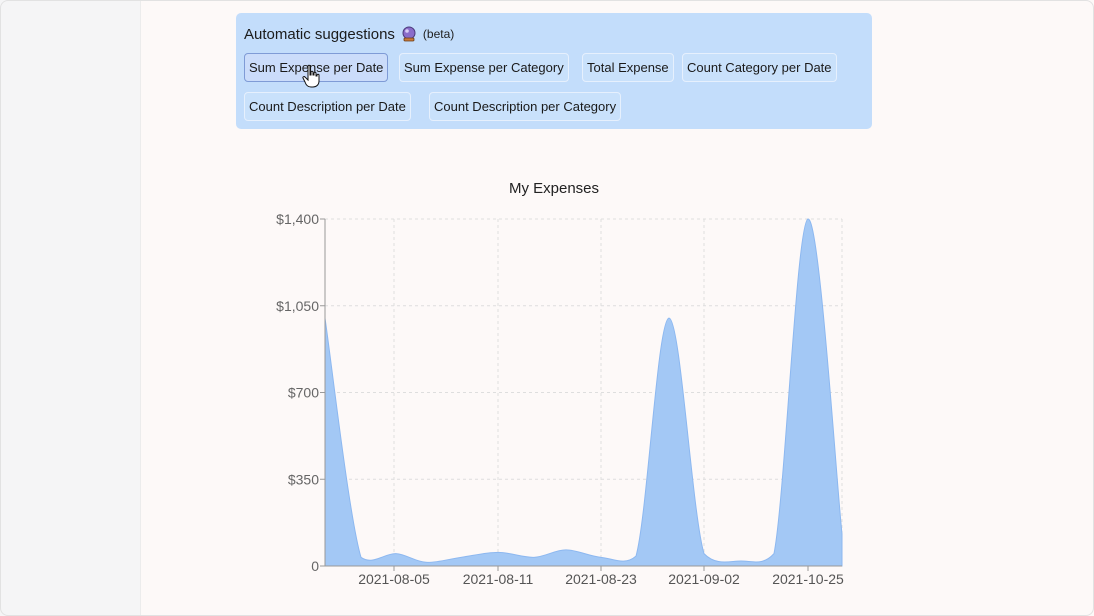 The width and height of the screenshot is (1094, 616). What do you see at coordinates (759, 67) in the screenshot?
I see `chip-count-category-per-date: Count Category per Date` at bounding box center [759, 67].